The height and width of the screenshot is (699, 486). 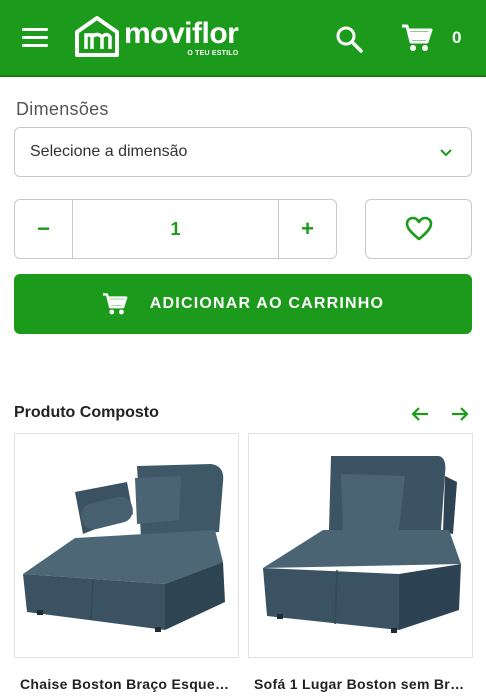 What do you see at coordinates (181, 33) in the screenshot?
I see `brand-name: moviflor` at bounding box center [181, 33].